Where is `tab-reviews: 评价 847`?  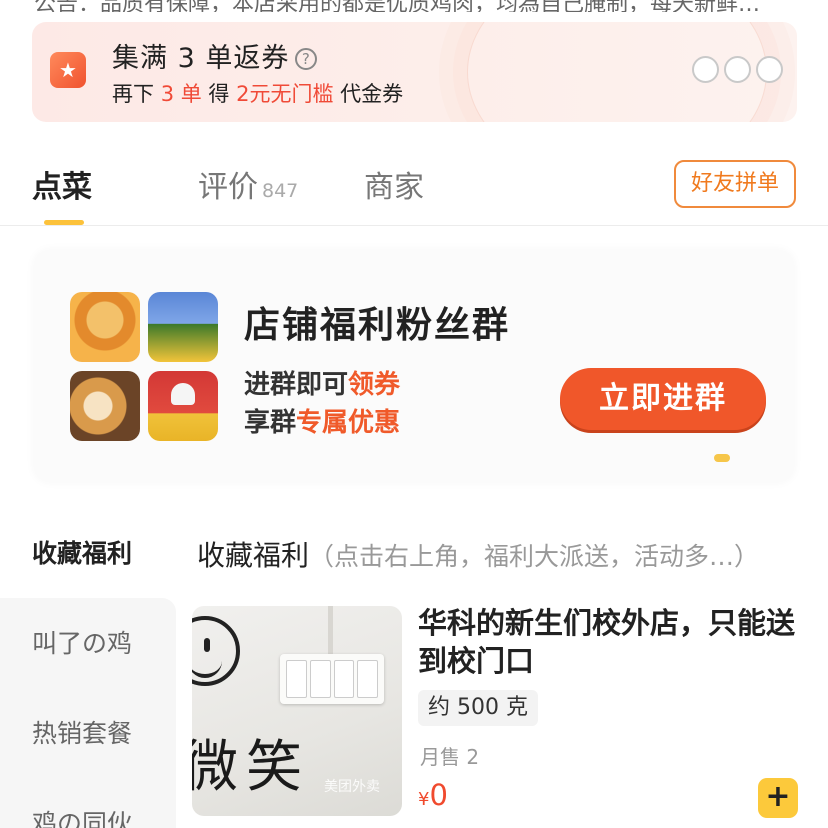
tab-reviews: 评价 847 is located at coordinates (248, 184).